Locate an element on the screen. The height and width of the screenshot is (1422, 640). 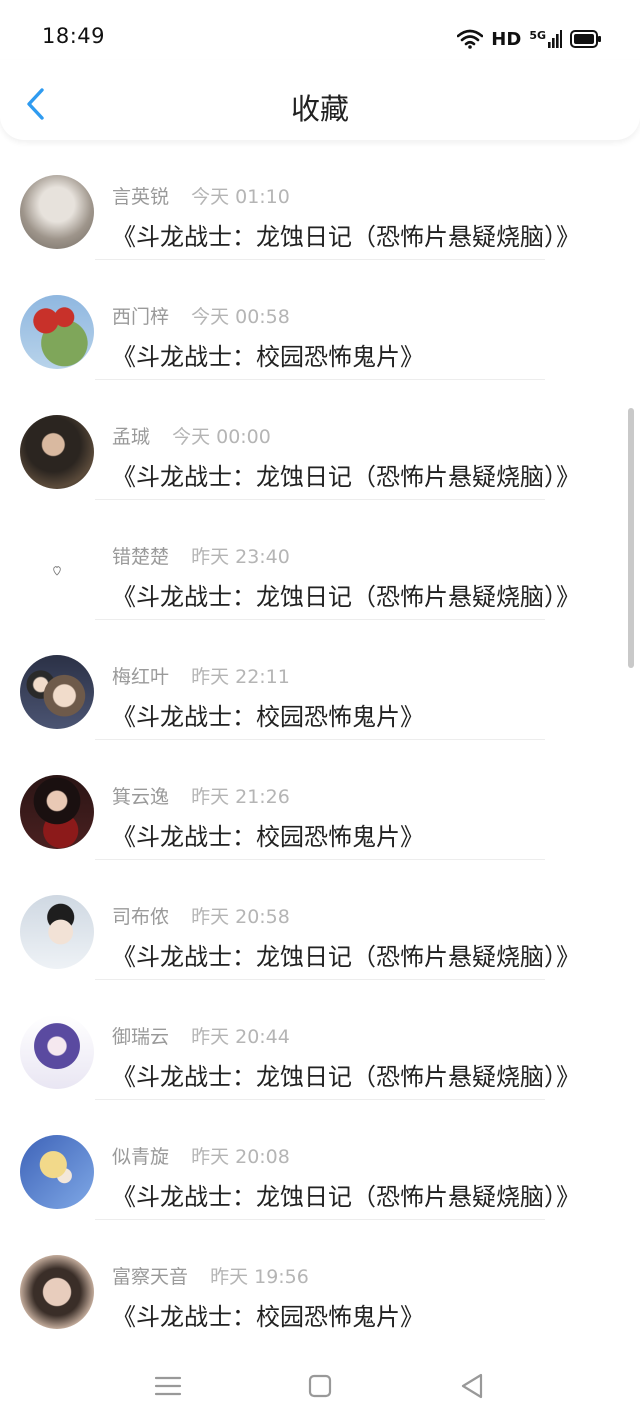
favorite-item: 似青旋 昨天 20:08 《斗龙战士：龙蚀日记（恐怖片悬疑烧脑）》 is located at coordinates (320, 1160).